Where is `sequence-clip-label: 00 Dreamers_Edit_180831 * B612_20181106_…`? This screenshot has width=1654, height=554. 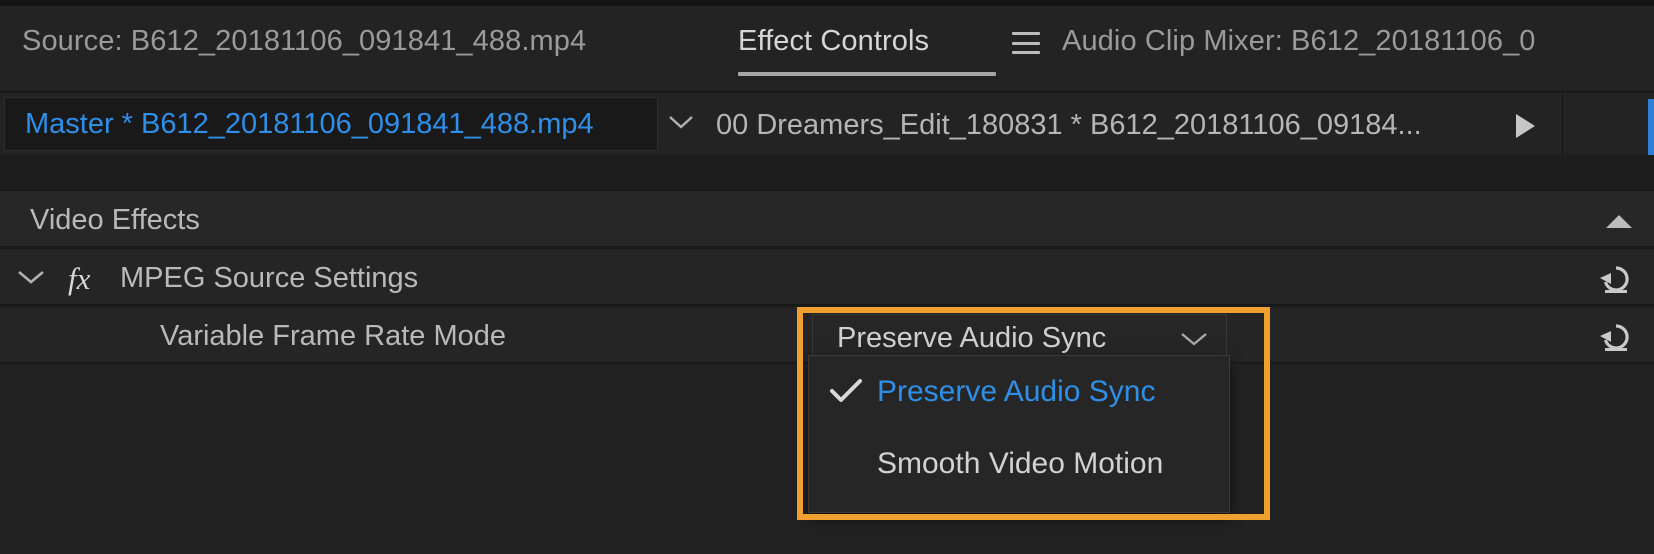
sequence-clip-label: 00 Dreamers_Edit_180831 * B612_20181106_… is located at coordinates (1069, 125).